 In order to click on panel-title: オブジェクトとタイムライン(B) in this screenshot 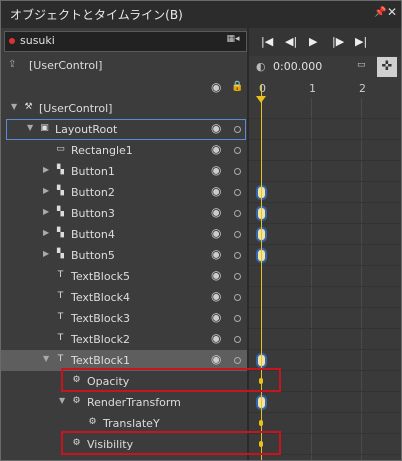, I will do `click(96, 15)`.